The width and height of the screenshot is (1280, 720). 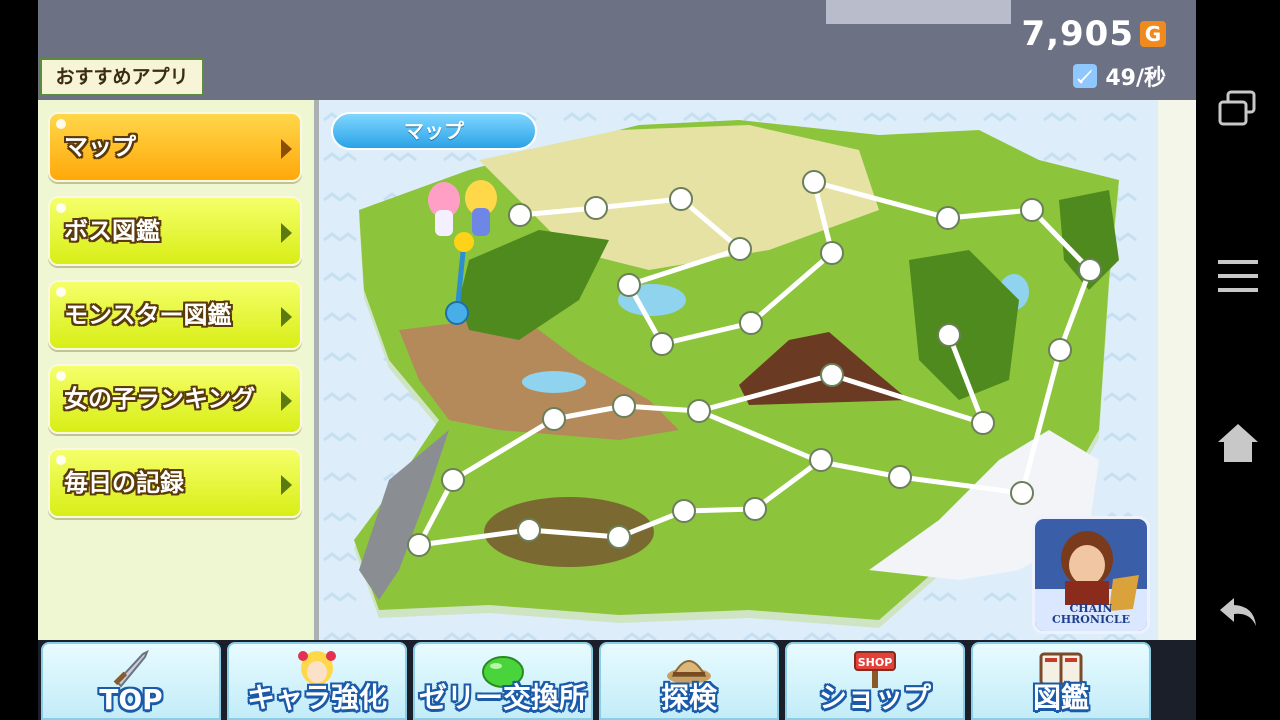 I want to click on sidebar-item-label: ボス図鑑, so click(x=112, y=231).